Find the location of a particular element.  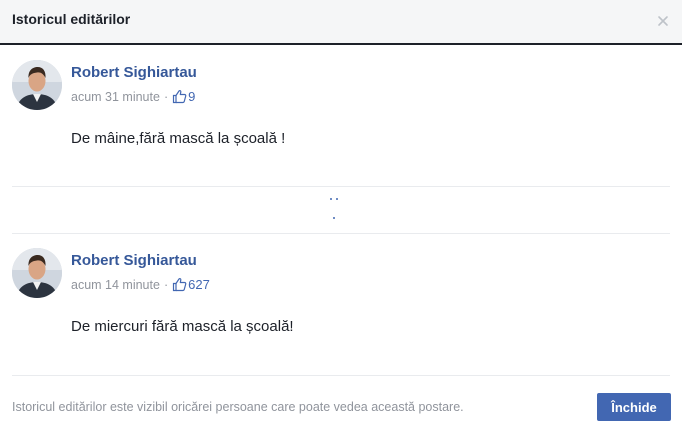

post-timestamp: acum 31 minute is located at coordinates (115, 97).